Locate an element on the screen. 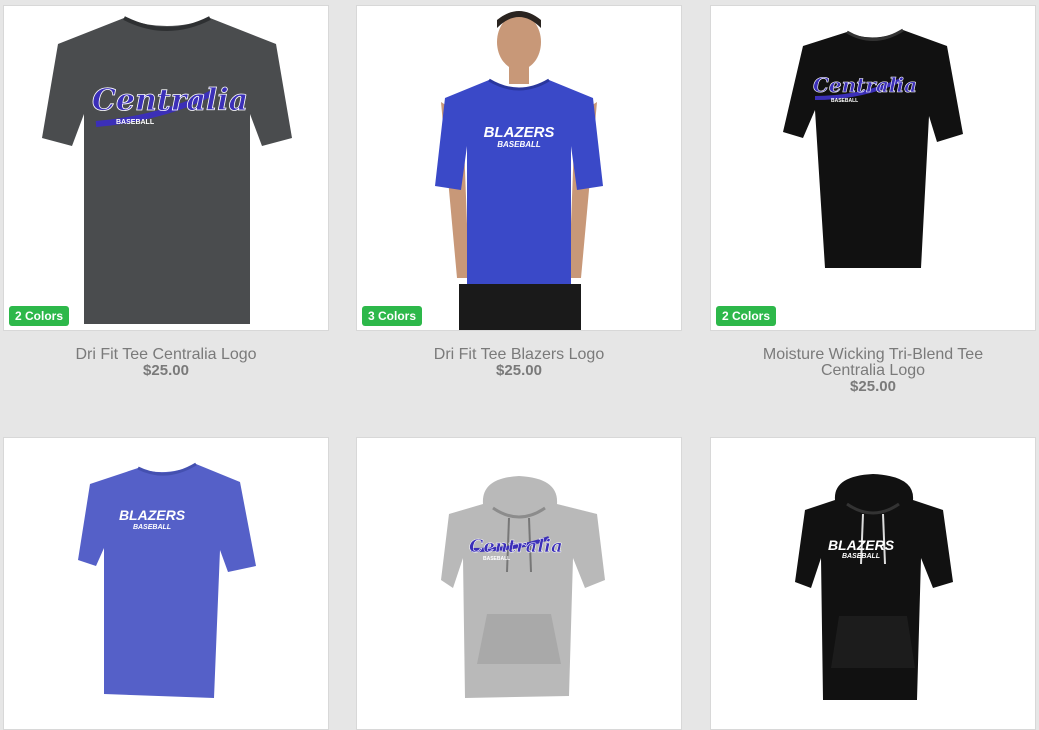 The image size is (1039, 730). tshirt-image: BLAZERS BASEBALL is located at coordinates (167, 580).